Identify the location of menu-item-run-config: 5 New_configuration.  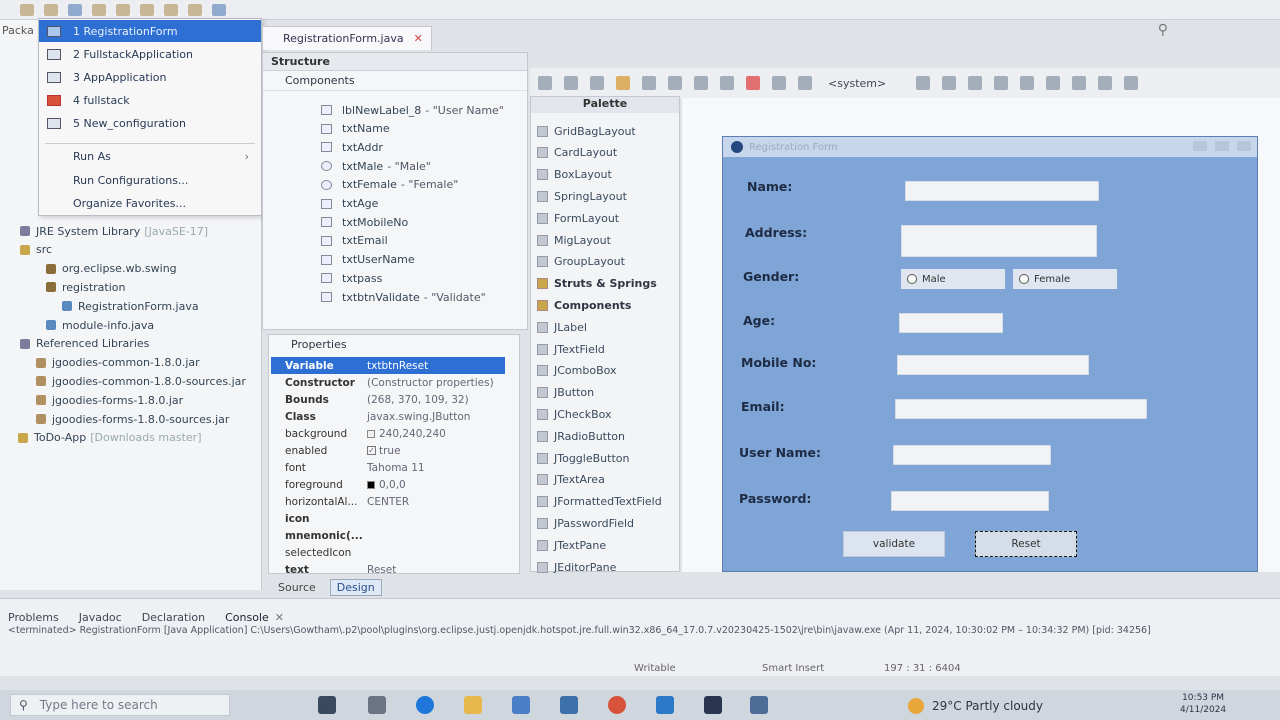
(150, 123).